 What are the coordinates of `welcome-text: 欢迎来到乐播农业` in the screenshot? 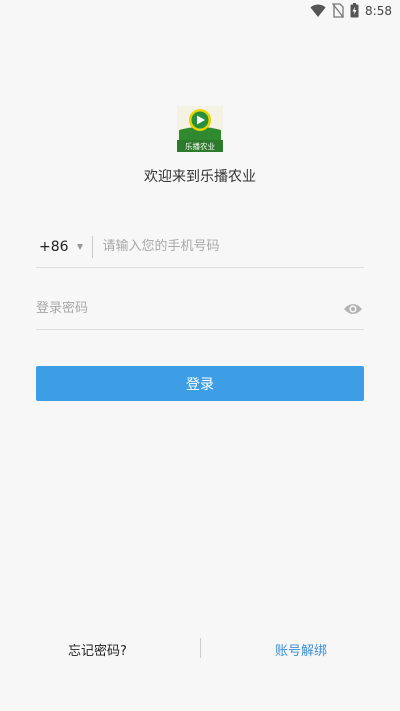 It's located at (200, 177).